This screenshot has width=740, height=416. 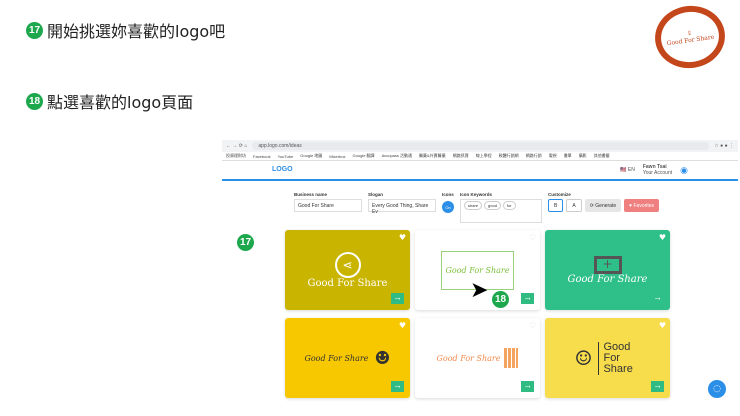 I want to click on keyword-chip: good, so click(x=492, y=205).